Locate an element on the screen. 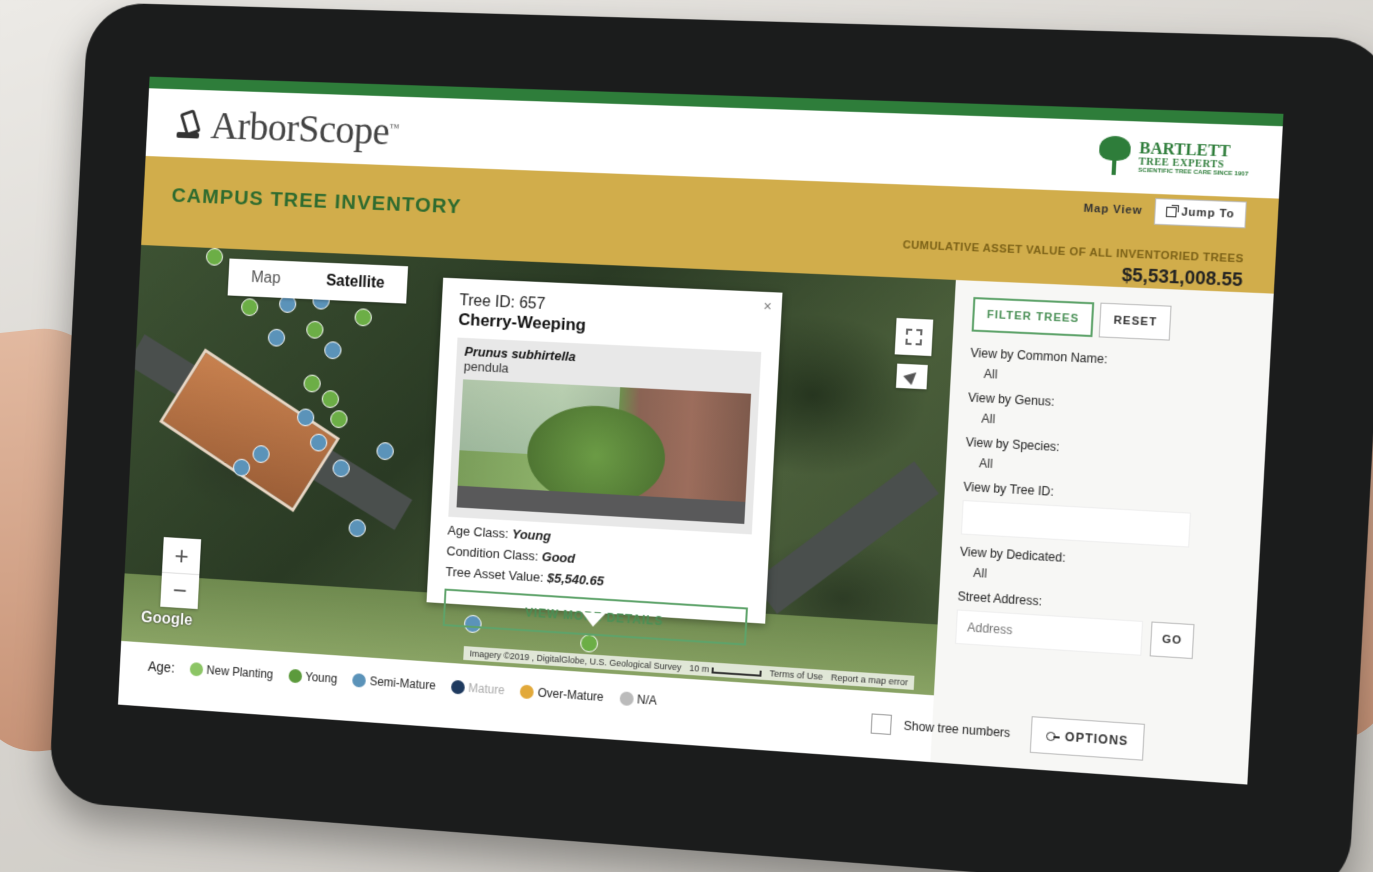 The height and width of the screenshot is (872, 1373). tree-photo is located at coordinates (604, 451).